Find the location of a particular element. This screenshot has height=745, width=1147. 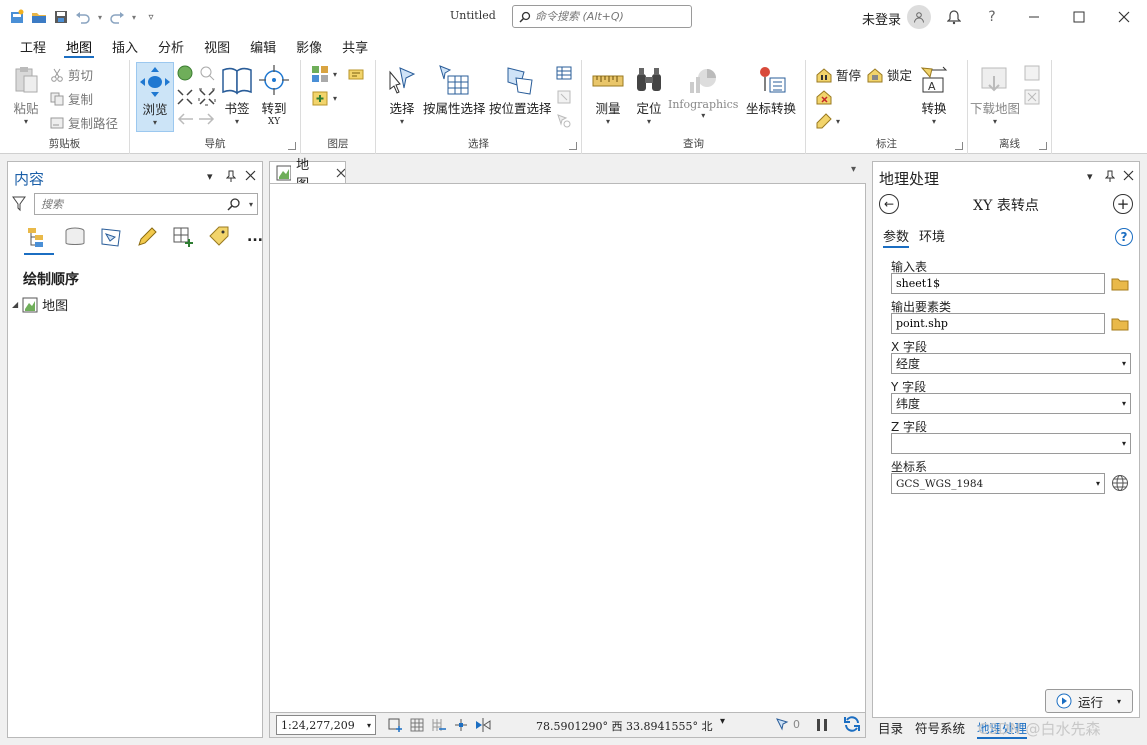

snapping-icon is located at coordinates (461, 725).